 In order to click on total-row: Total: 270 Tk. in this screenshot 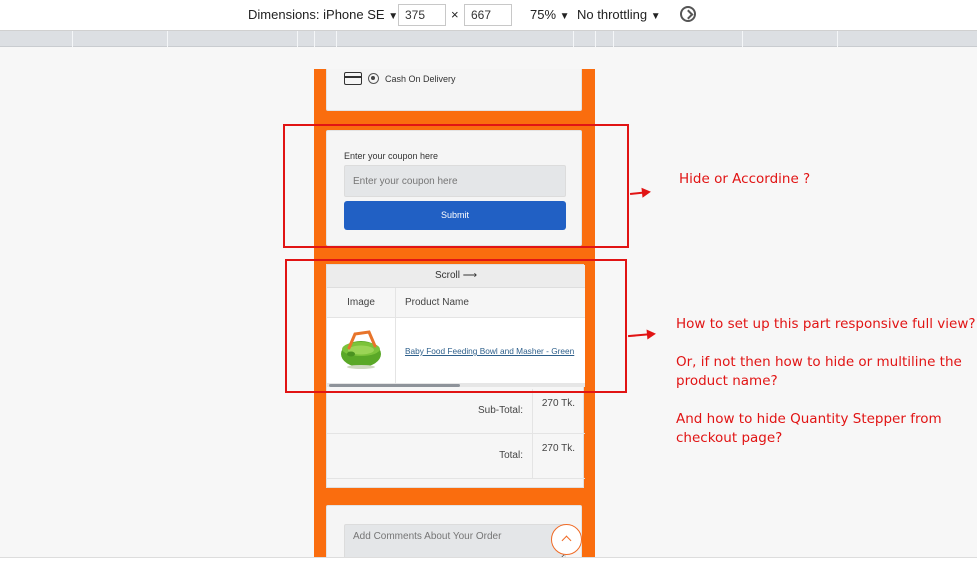, I will do `click(456, 456)`.